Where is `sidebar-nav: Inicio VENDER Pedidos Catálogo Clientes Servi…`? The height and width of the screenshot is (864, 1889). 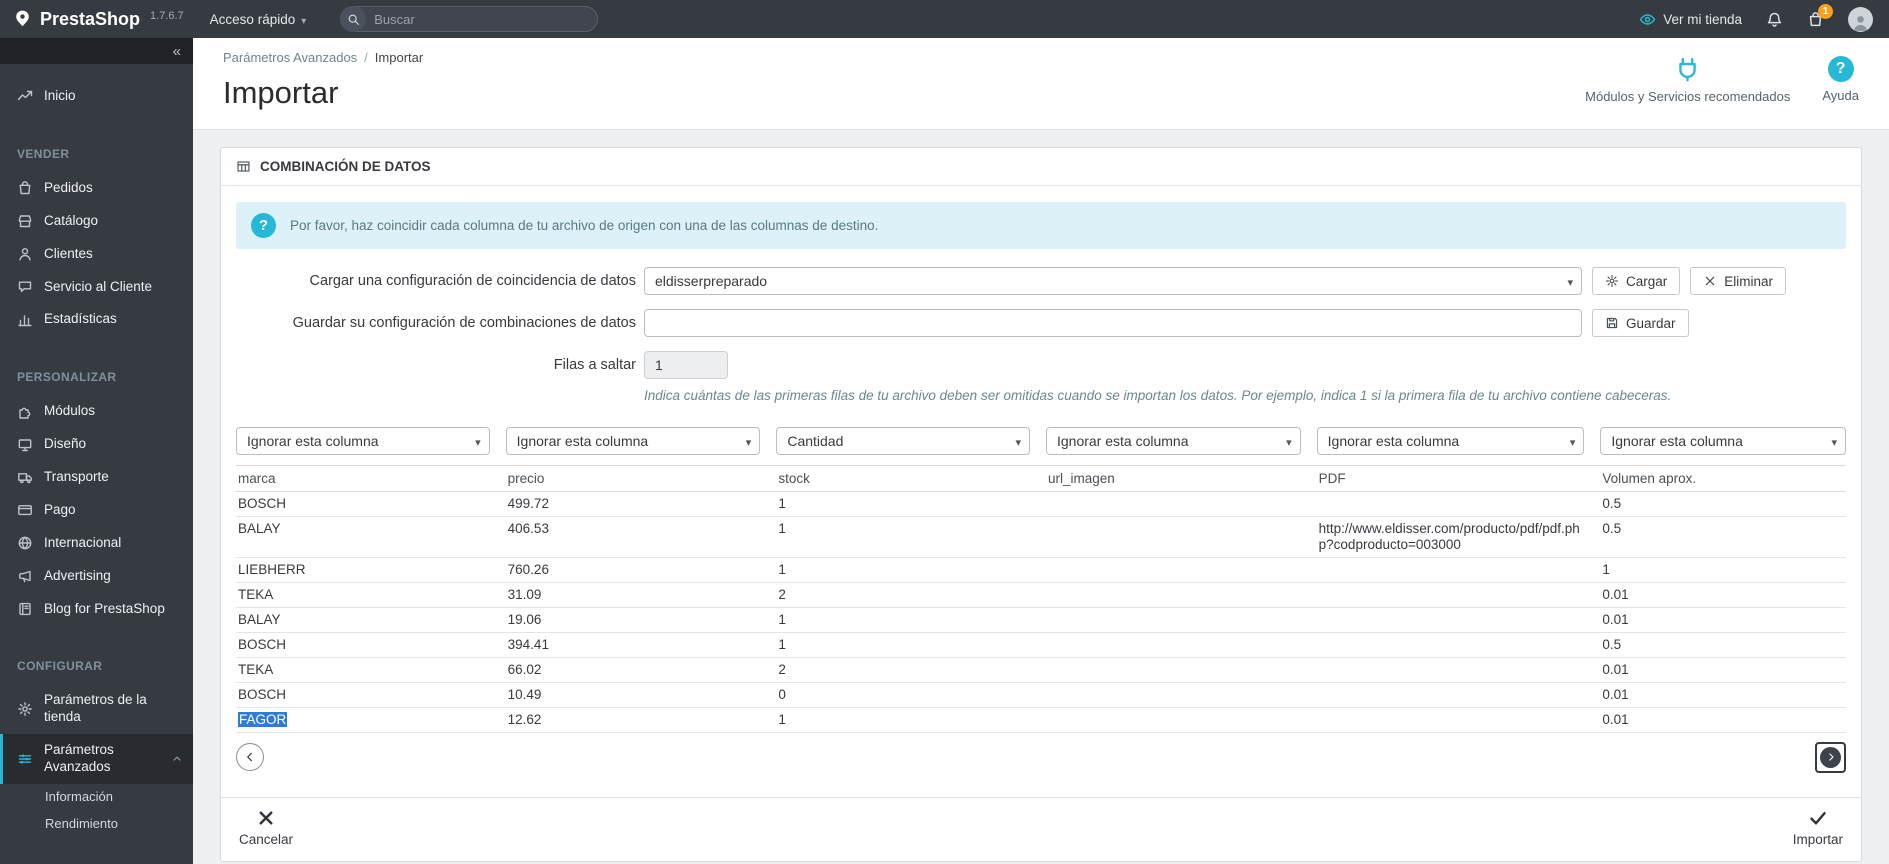 sidebar-nav: Inicio VENDER Pedidos Catálogo Clientes Servi… is located at coordinates (96, 464).